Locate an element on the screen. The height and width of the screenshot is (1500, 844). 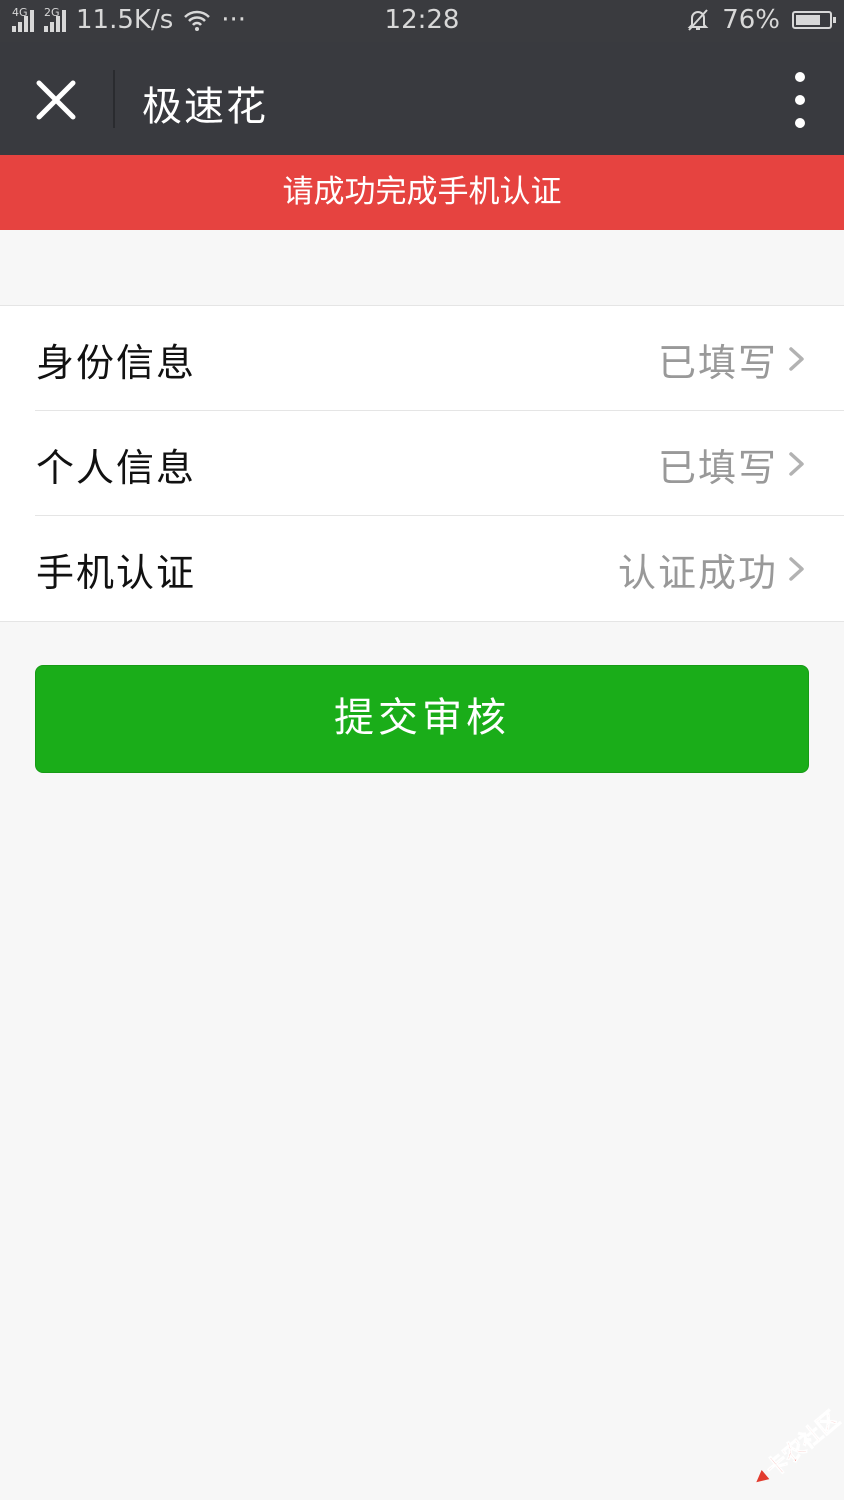
list-item-identity: 身份信息 已填写 is located at coordinates (422, 358).